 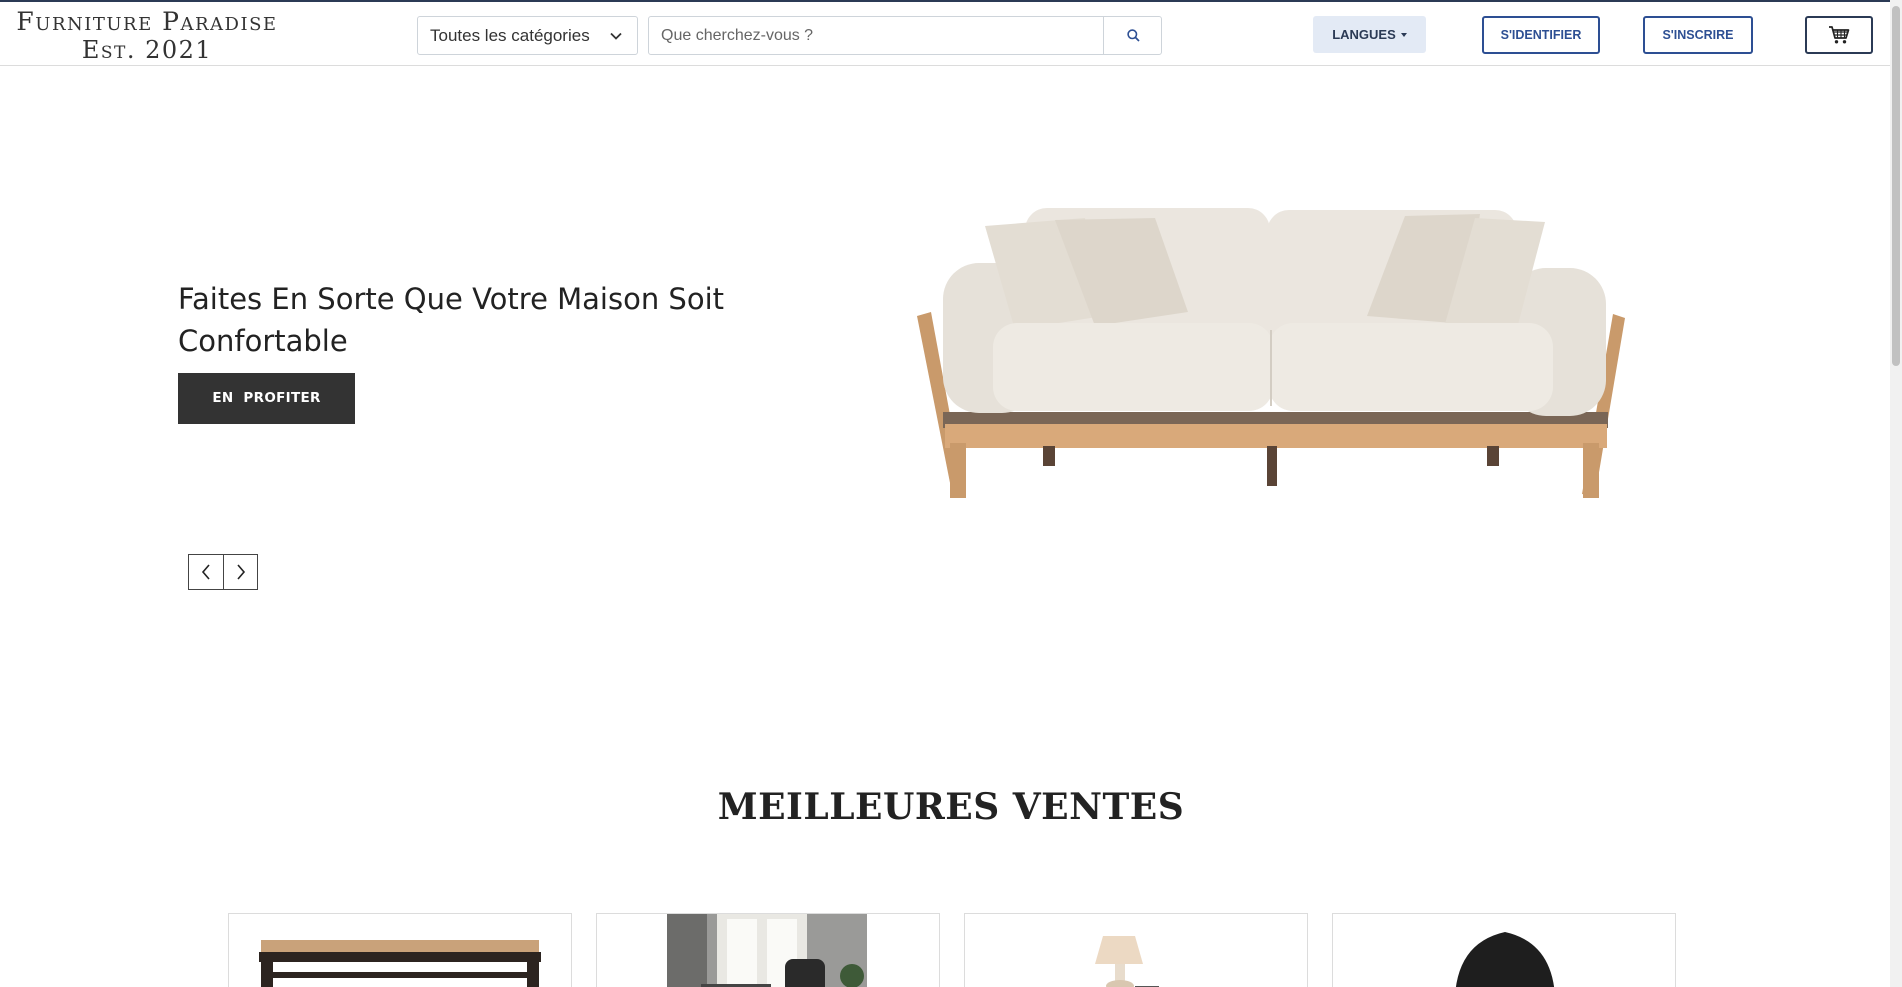 I want to click on login-label: S'IDENTIFIER, so click(x=1541, y=35).